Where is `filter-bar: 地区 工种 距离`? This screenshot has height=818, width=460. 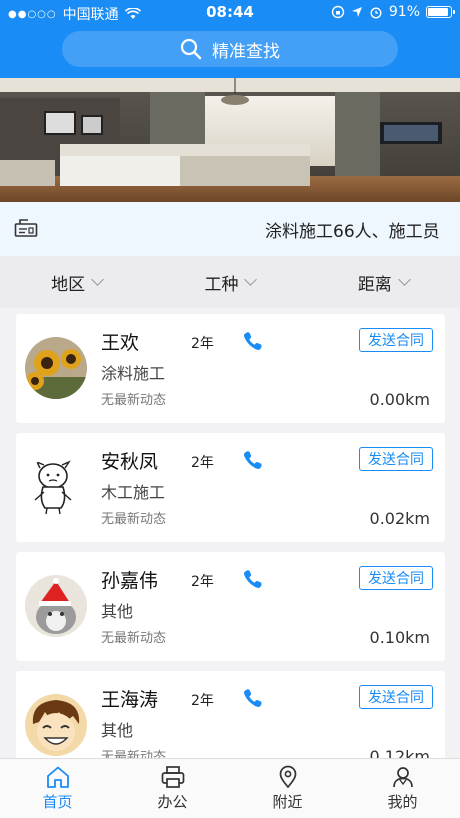 filter-bar: 地区 工种 距离 is located at coordinates (230, 282).